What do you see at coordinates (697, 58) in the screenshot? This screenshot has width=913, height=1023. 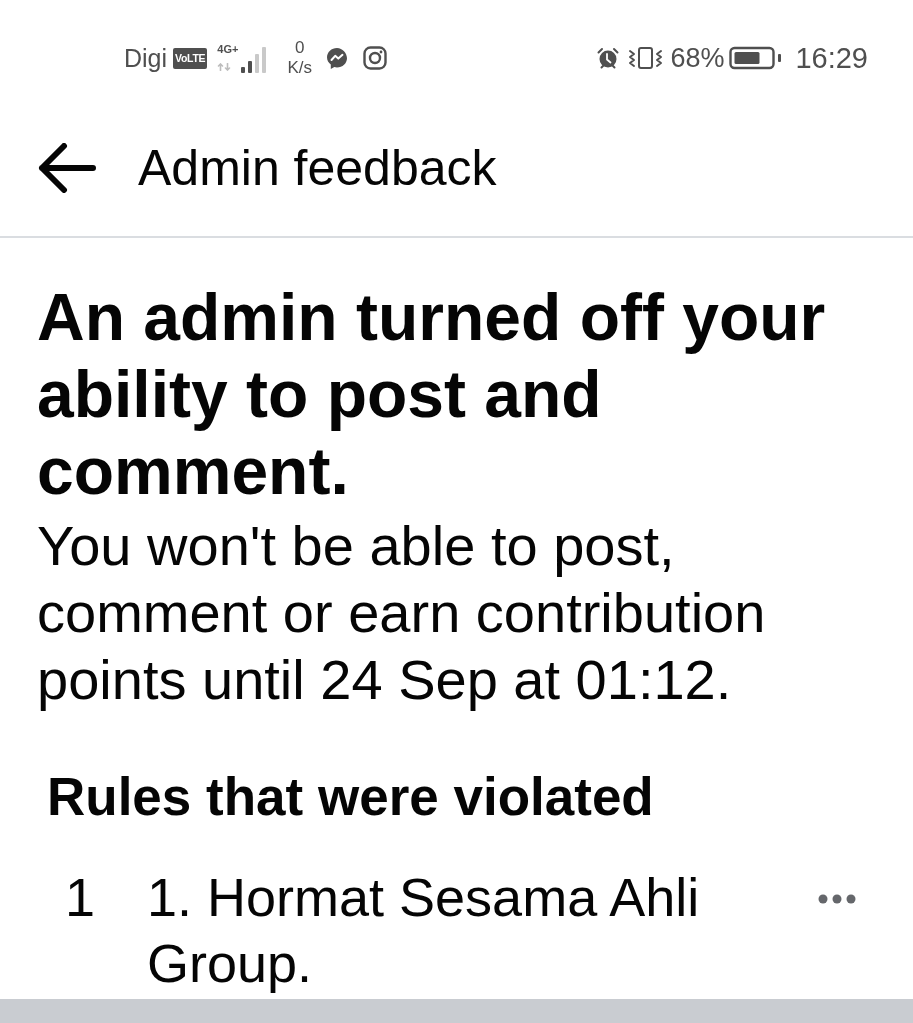 I see `battery-percent: 68%` at bounding box center [697, 58].